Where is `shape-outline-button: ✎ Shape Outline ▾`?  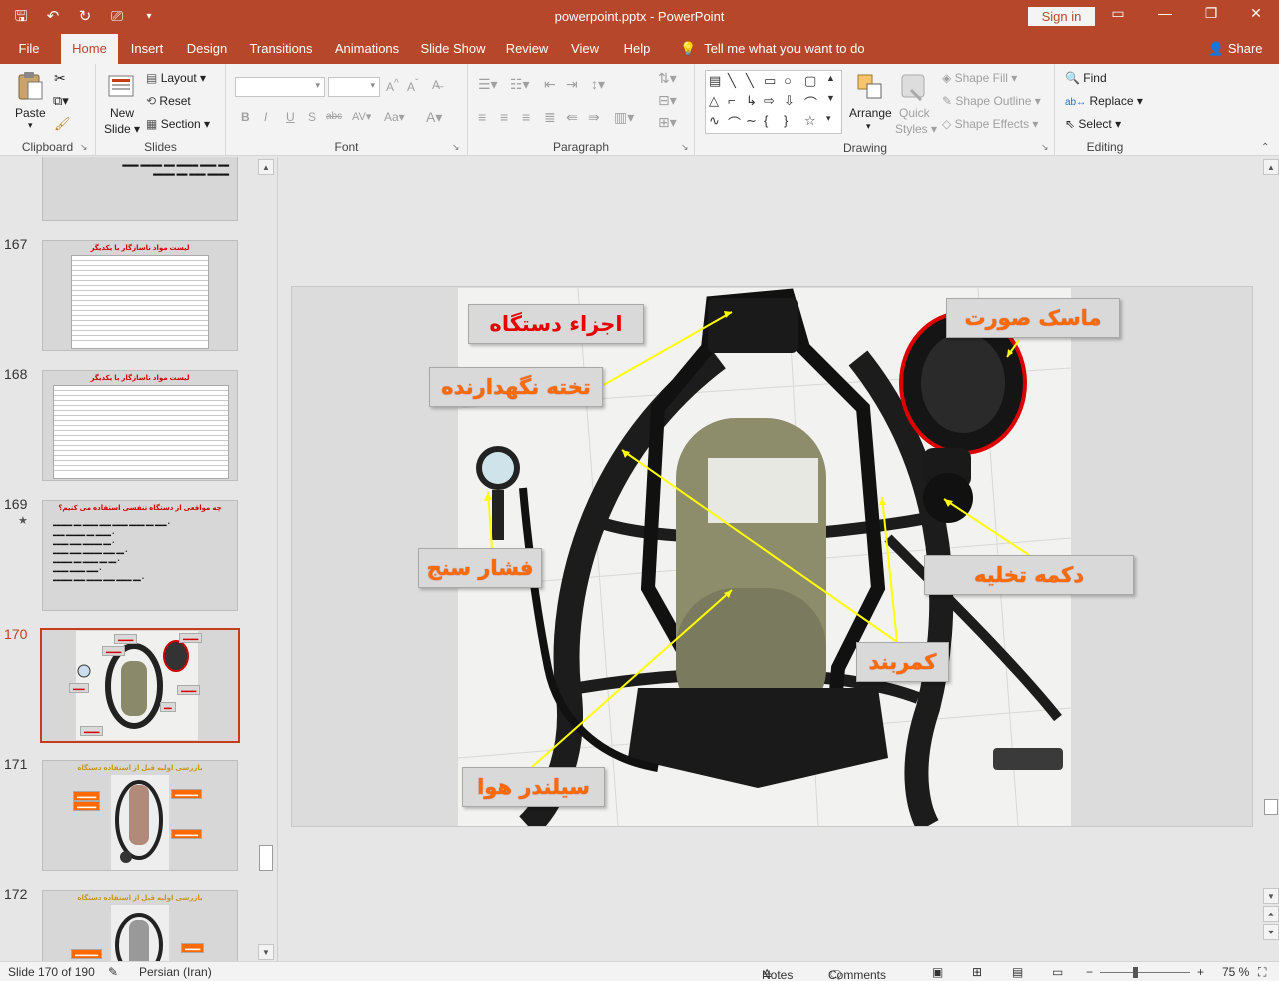
shape-outline-button: ✎ Shape Outline ▾ is located at coordinates (991, 101).